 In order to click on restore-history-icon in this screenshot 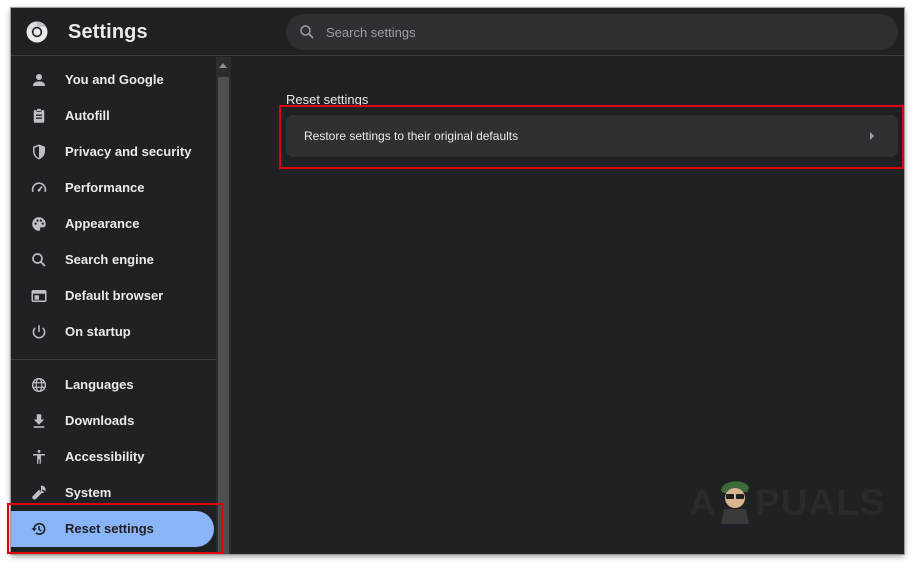, I will do `click(38, 529)`.